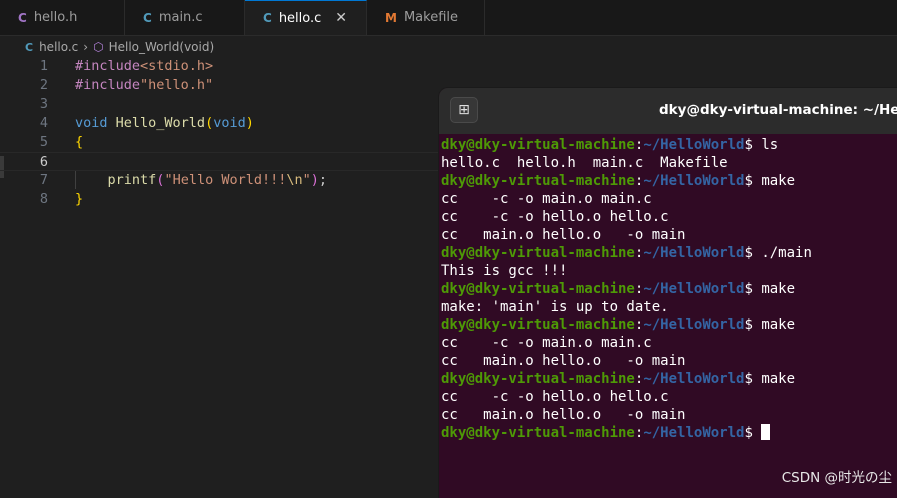 The image size is (897, 498). I want to click on printf-call: printf, so click(132, 180).